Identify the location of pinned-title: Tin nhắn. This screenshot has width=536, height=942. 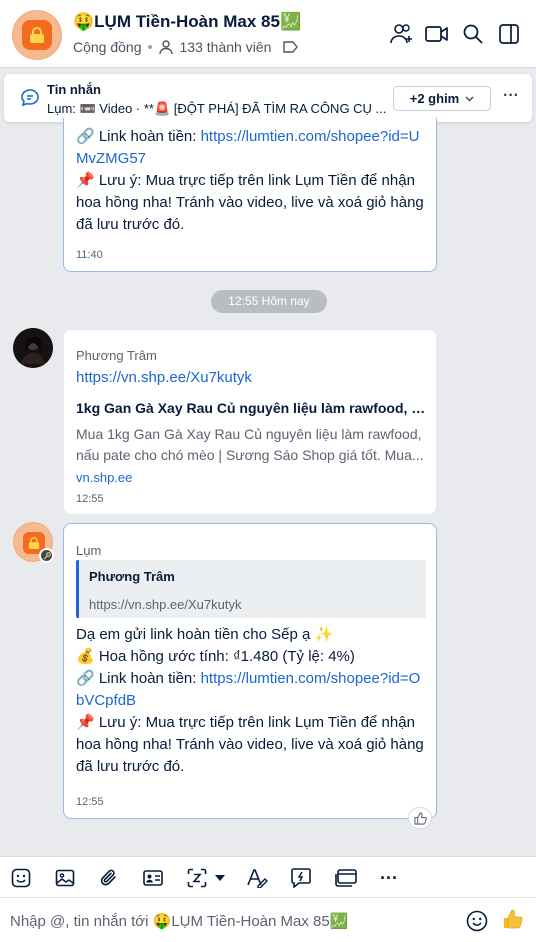
(74, 89).